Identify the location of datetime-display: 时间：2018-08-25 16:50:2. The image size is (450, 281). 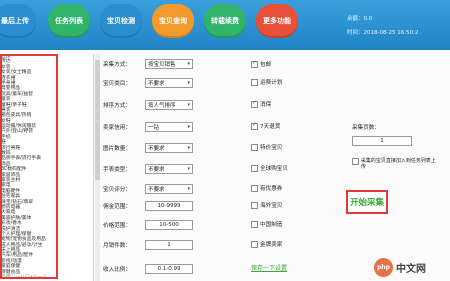
(383, 33).